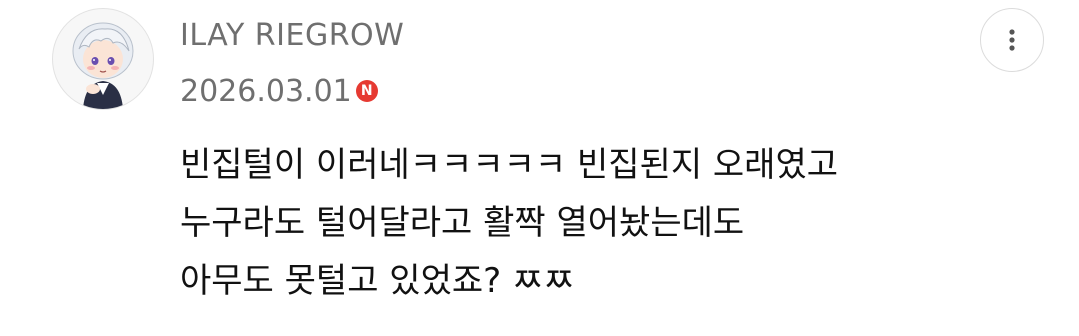 The image size is (1079, 336). What do you see at coordinates (292, 35) in the screenshot?
I see `author-name: ILAY RIEGROW` at bounding box center [292, 35].